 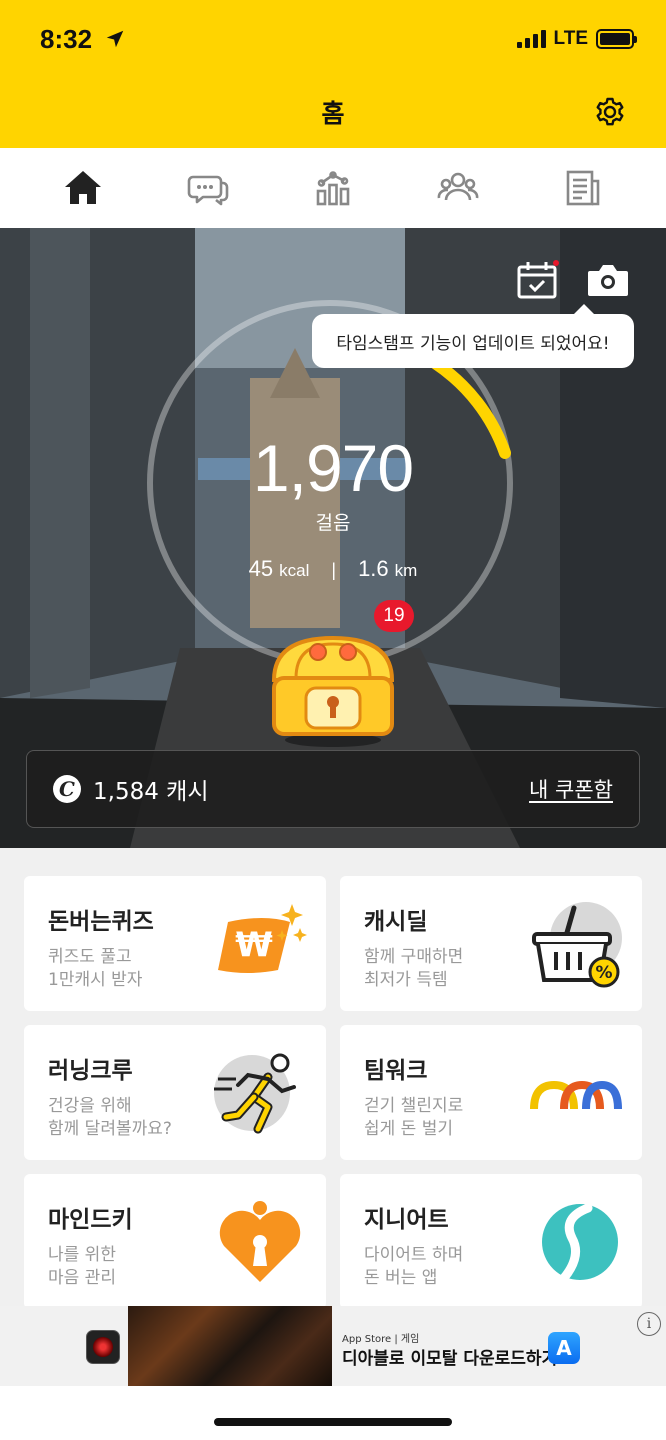 I want to click on kcal-unit: kcal, so click(x=294, y=570).